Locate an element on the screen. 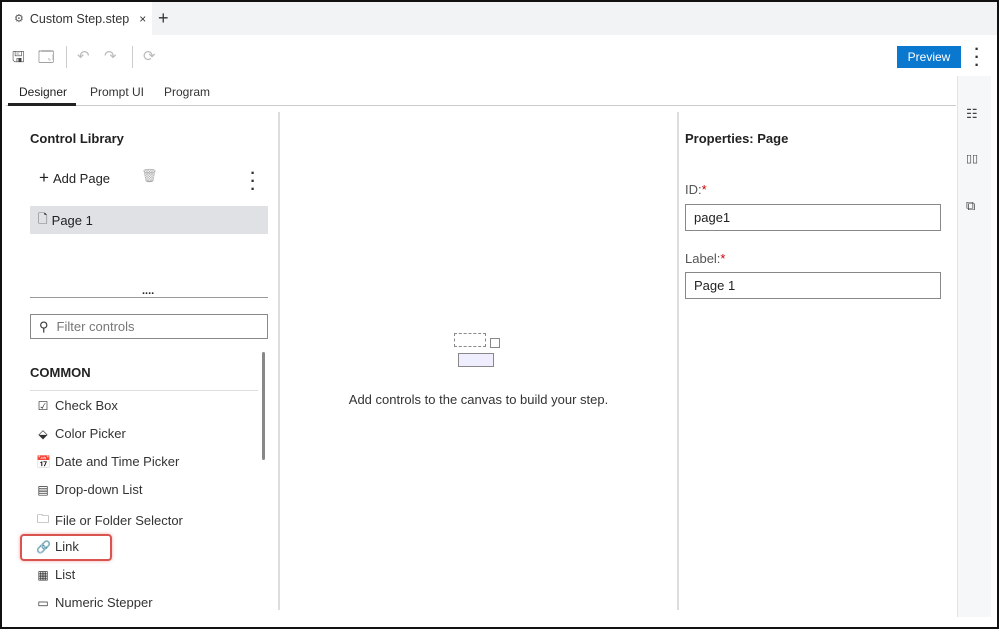 The width and height of the screenshot is (999, 629). layout-icon: ▯▯ is located at coordinates (972, 158).